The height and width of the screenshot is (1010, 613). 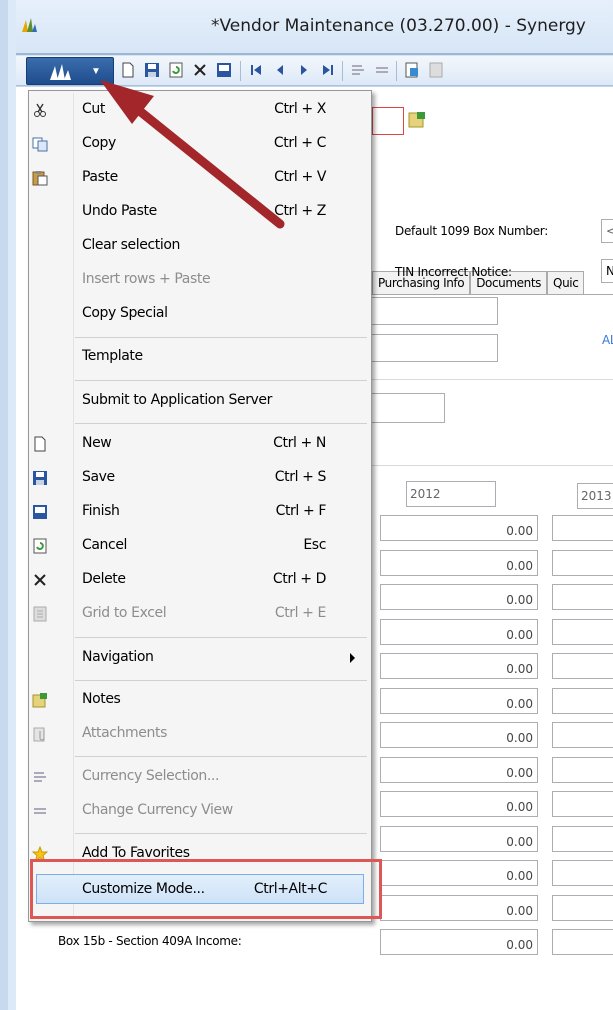 What do you see at coordinates (453, 272) in the screenshot?
I see `tin-notice-label: TIN Incorrect Notice:` at bounding box center [453, 272].